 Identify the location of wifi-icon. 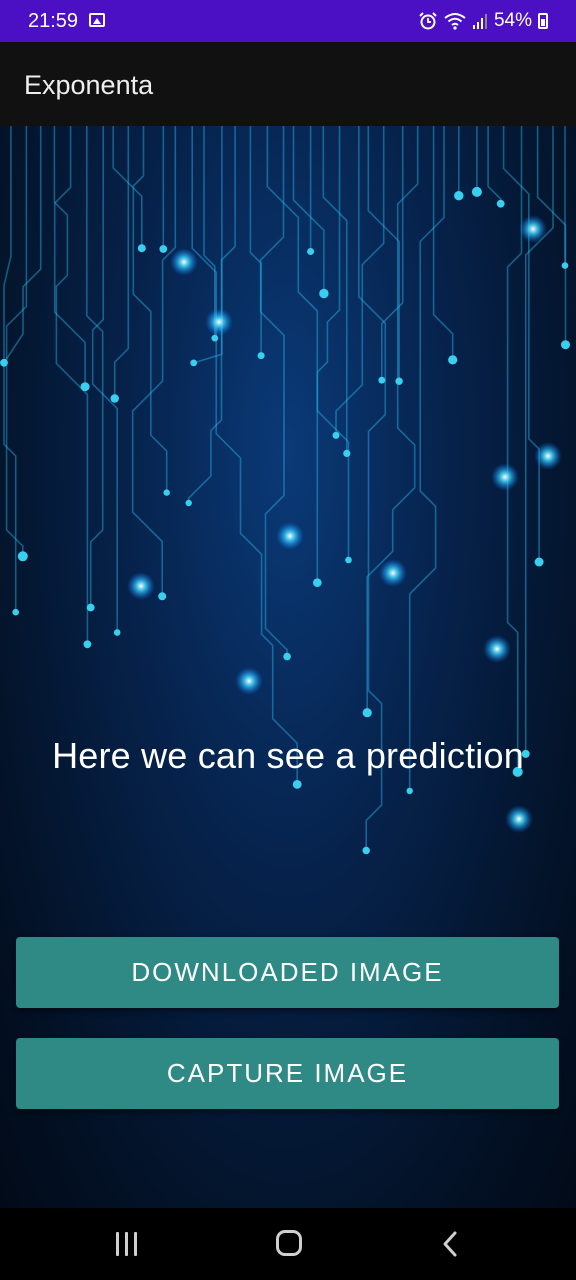
(455, 21).